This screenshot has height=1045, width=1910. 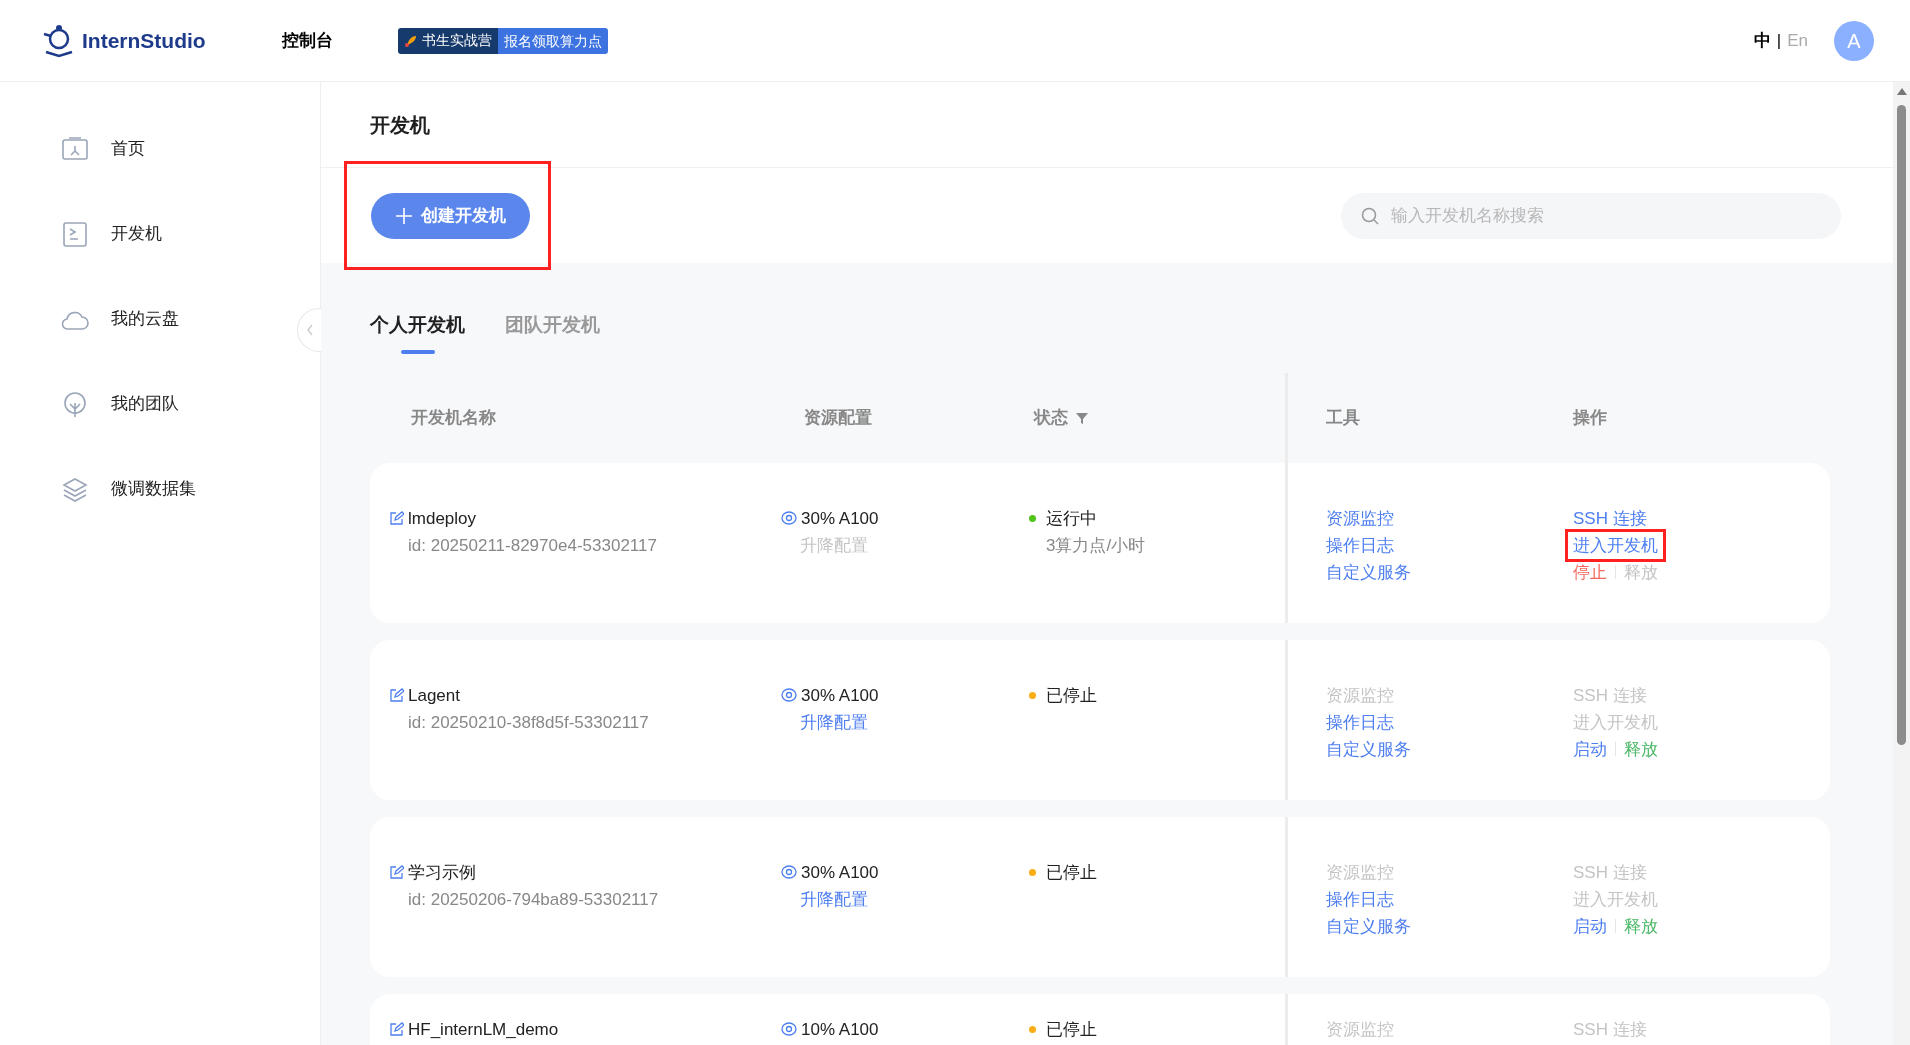 What do you see at coordinates (120, 319) in the screenshot?
I see `sidebar-item: 我的云盘` at bounding box center [120, 319].